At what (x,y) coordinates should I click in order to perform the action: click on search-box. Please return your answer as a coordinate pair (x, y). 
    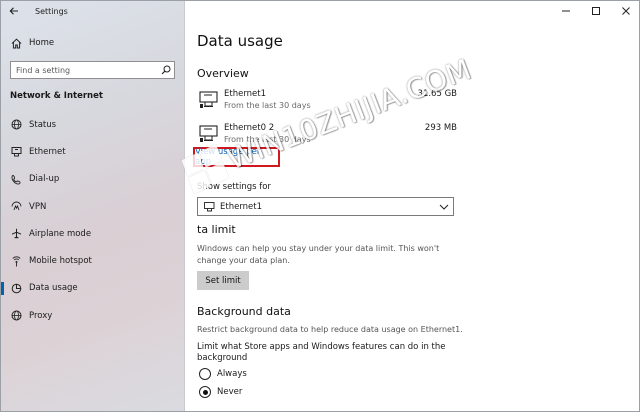
    Looking at the image, I should click on (92, 70).